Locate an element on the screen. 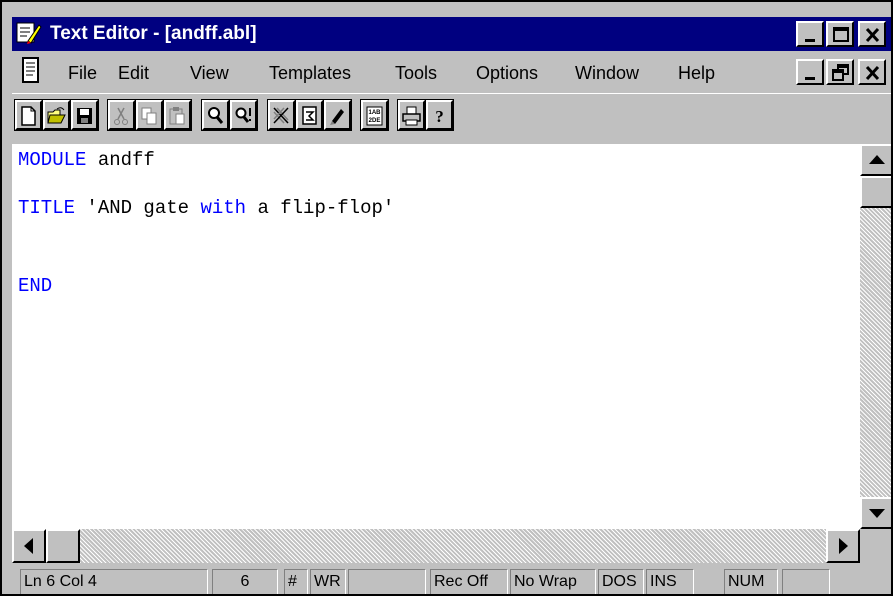 The width and height of the screenshot is (893, 596). status-recording: Rec Off is located at coordinates (469, 581).